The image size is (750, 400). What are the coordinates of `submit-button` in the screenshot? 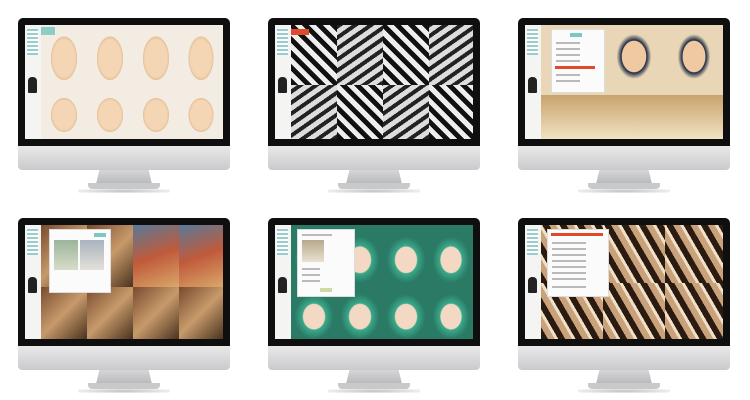 It's located at (326, 290).